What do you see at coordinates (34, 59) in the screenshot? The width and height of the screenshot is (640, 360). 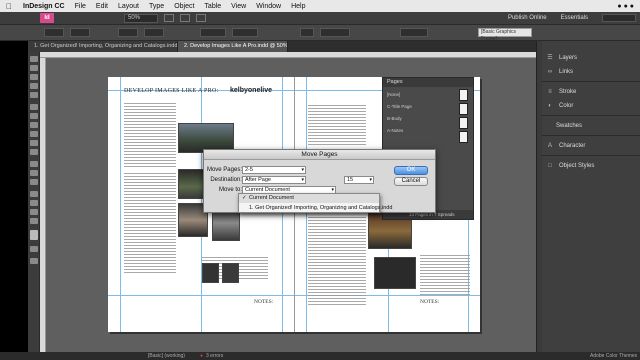 I see `selection-tool-icon` at bounding box center [34, 59].